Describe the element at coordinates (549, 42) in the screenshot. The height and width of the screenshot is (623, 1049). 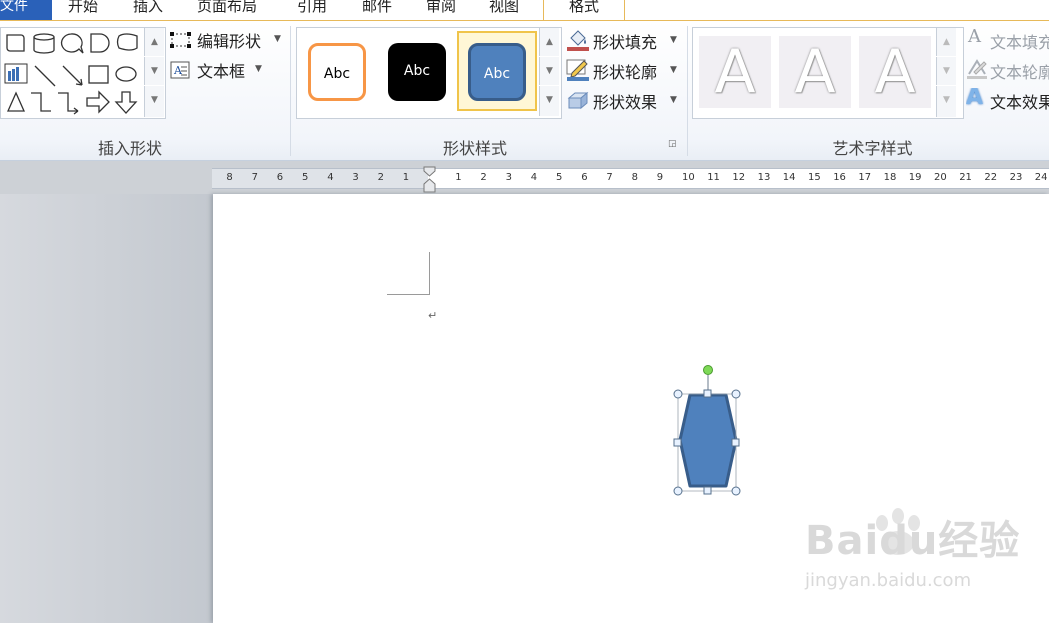
I see `style-gallery-scroll-up: ▲` at that location.